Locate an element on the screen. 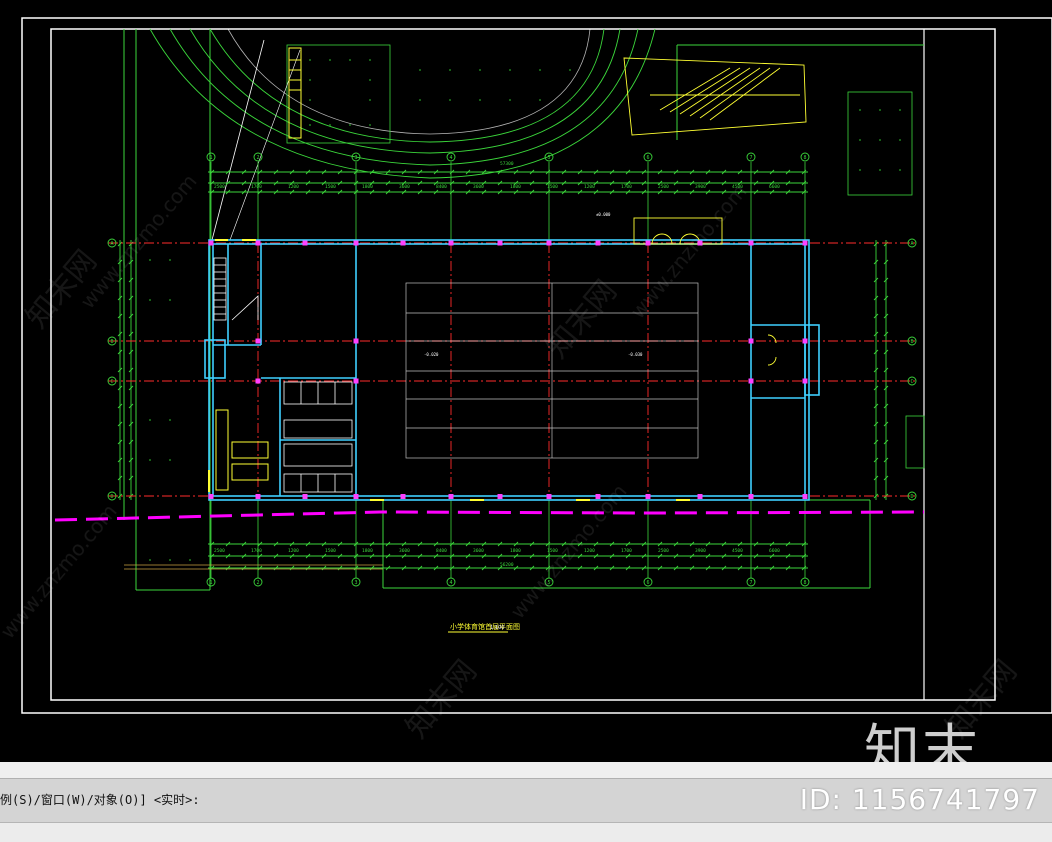  toilet-partitions is located at coordinates (318, 437).